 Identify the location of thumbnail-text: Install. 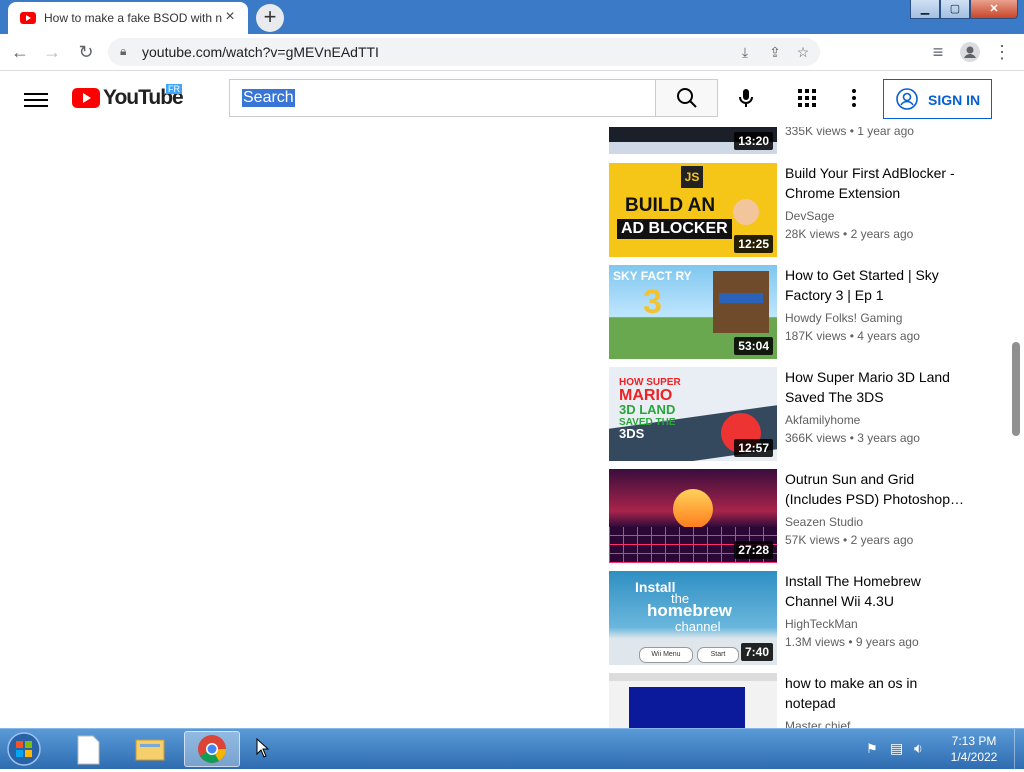
(655, 587).